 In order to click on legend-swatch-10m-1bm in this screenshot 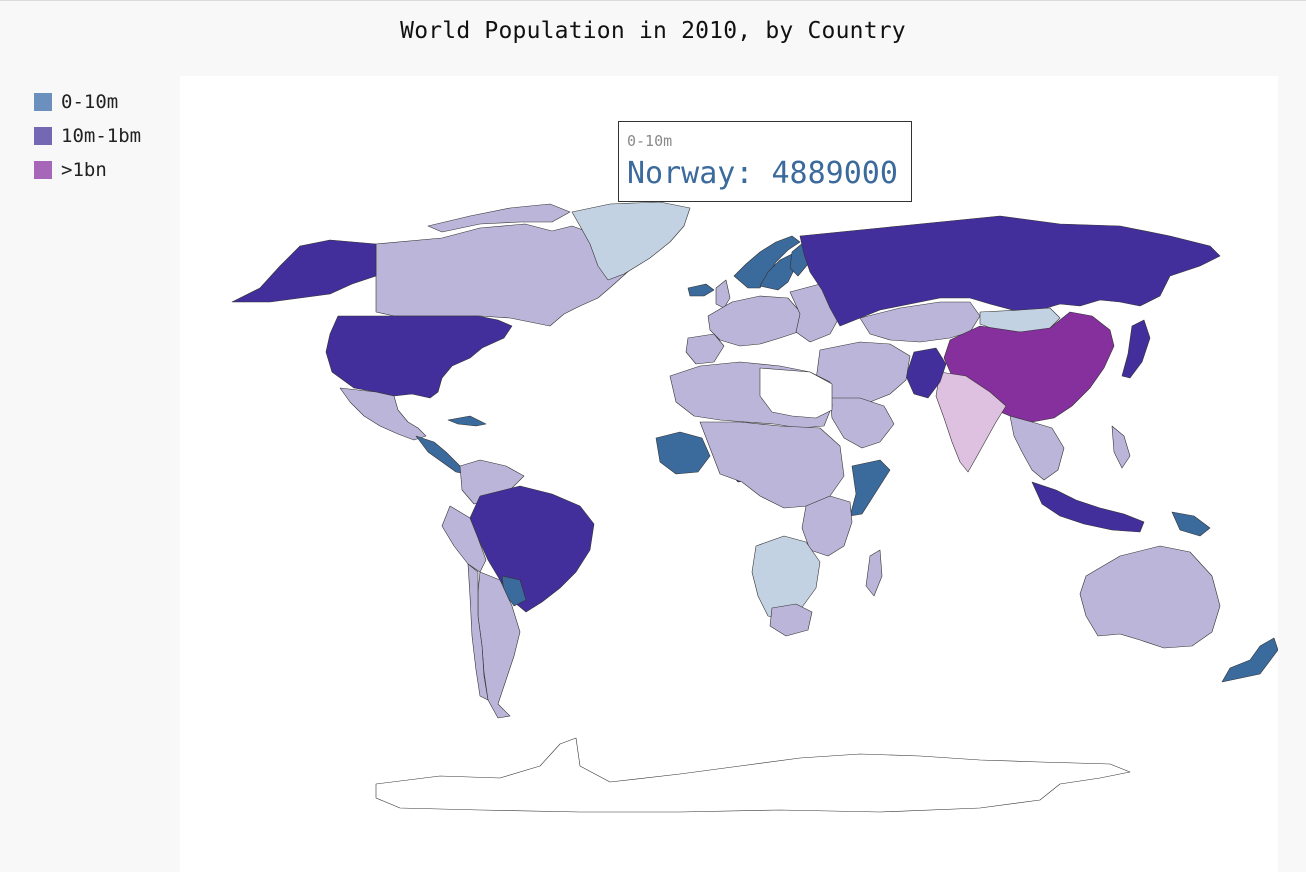, I will do `click(43, 136)`.